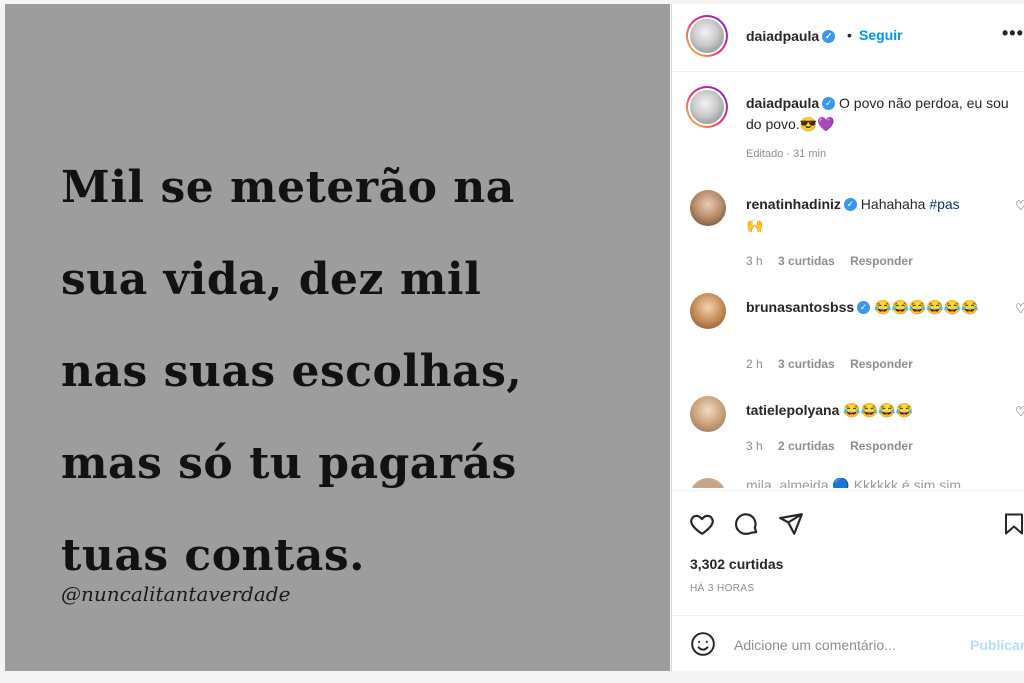  What do you see at coordinates (702, 526) in the screenshot?
I see `heart-icon` at bounding box center [702, 526].